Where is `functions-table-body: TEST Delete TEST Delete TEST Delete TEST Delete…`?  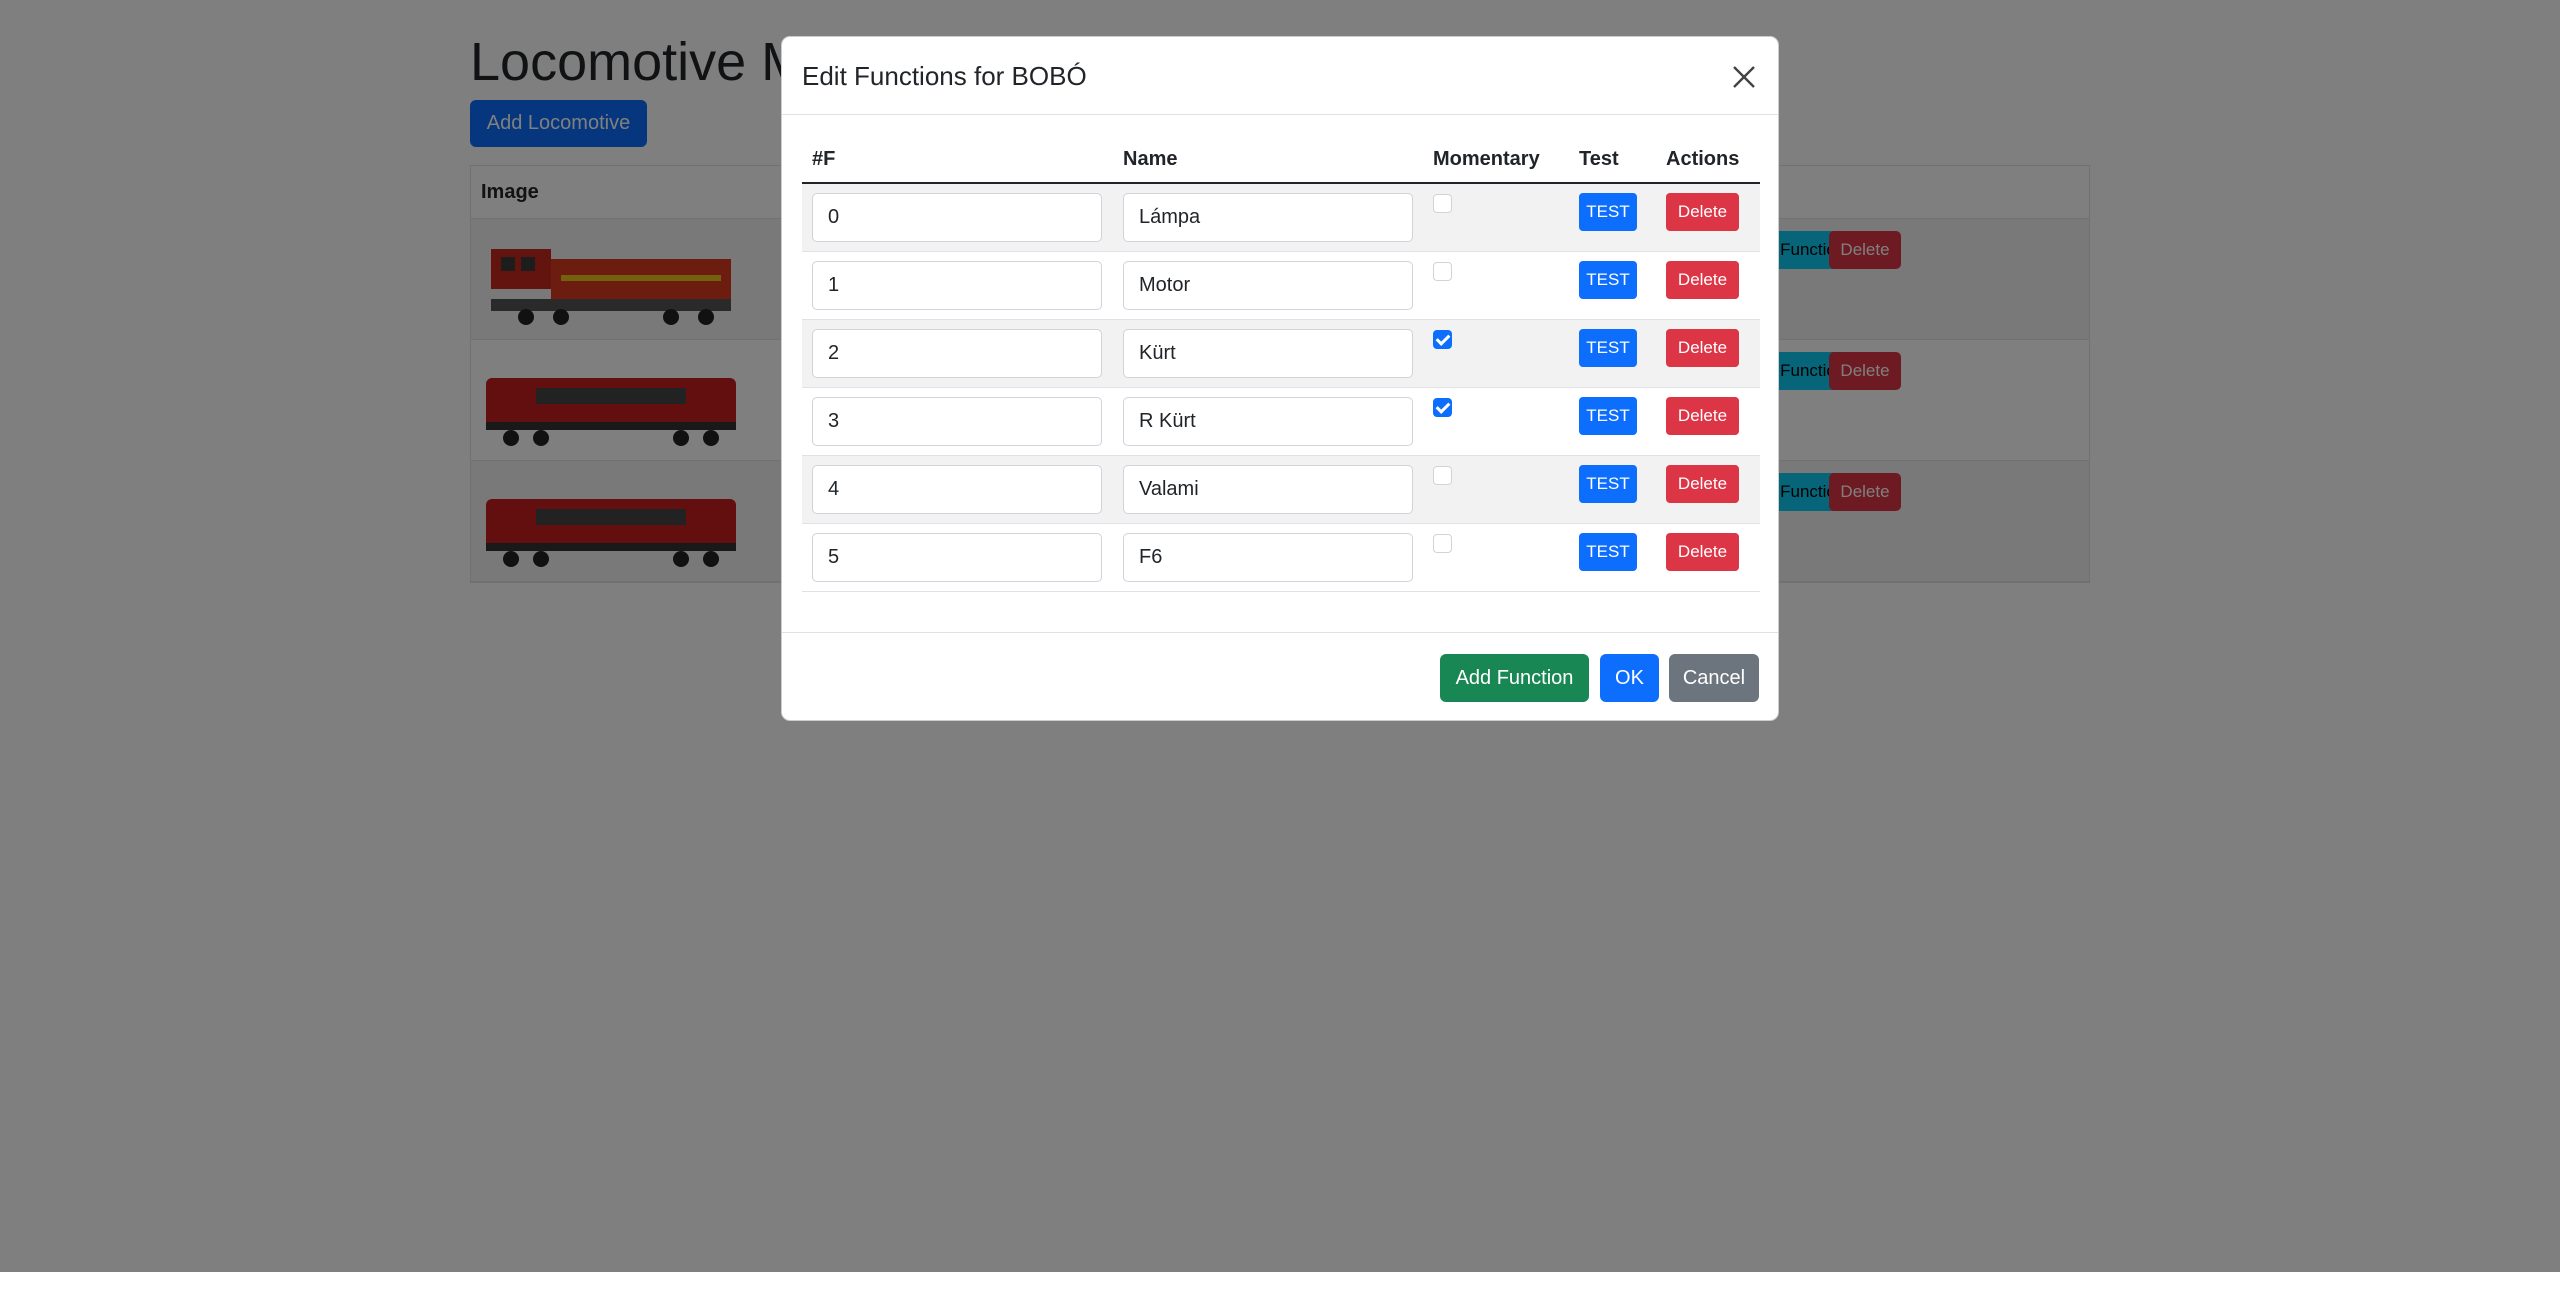 functions-table-body: TEST Delete TEST Delete TEST Delete TEST Delete… is located at coordinates (1281, 387).